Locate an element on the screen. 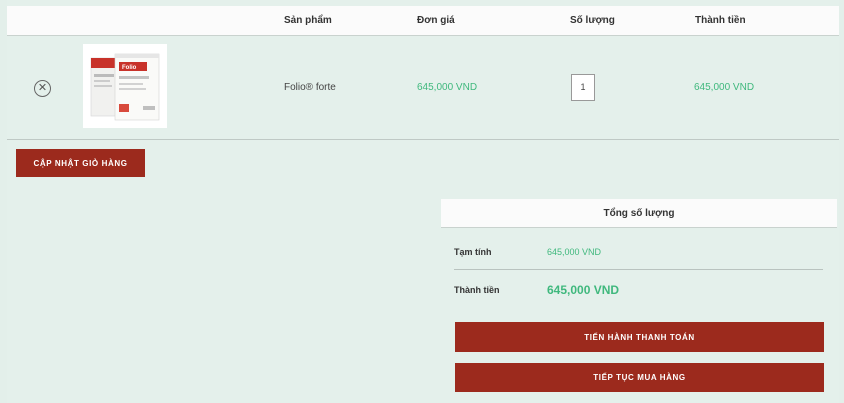 This screenshot has height=403, width=844. product-image: Folio is located at coordinates (125, 86).